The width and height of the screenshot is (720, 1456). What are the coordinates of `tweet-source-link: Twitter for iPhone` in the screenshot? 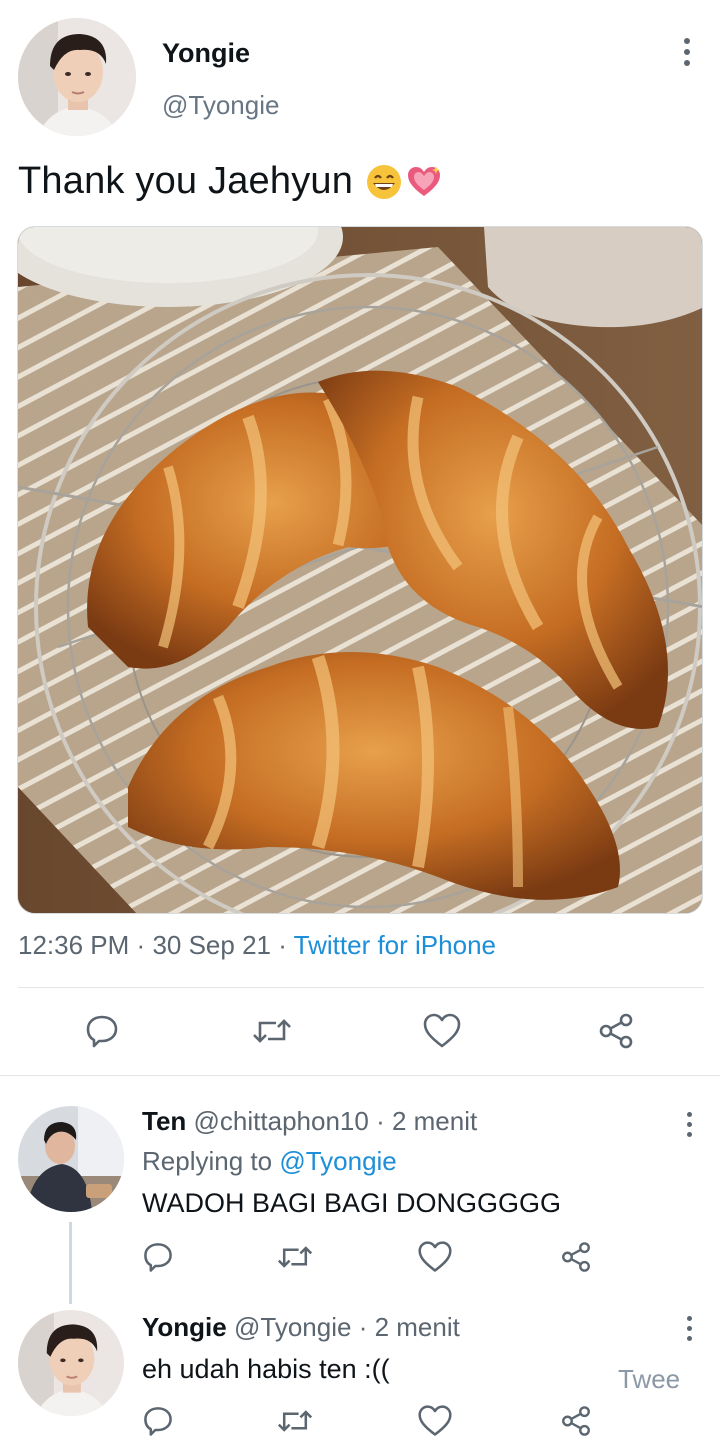 It's located at (395, 945).